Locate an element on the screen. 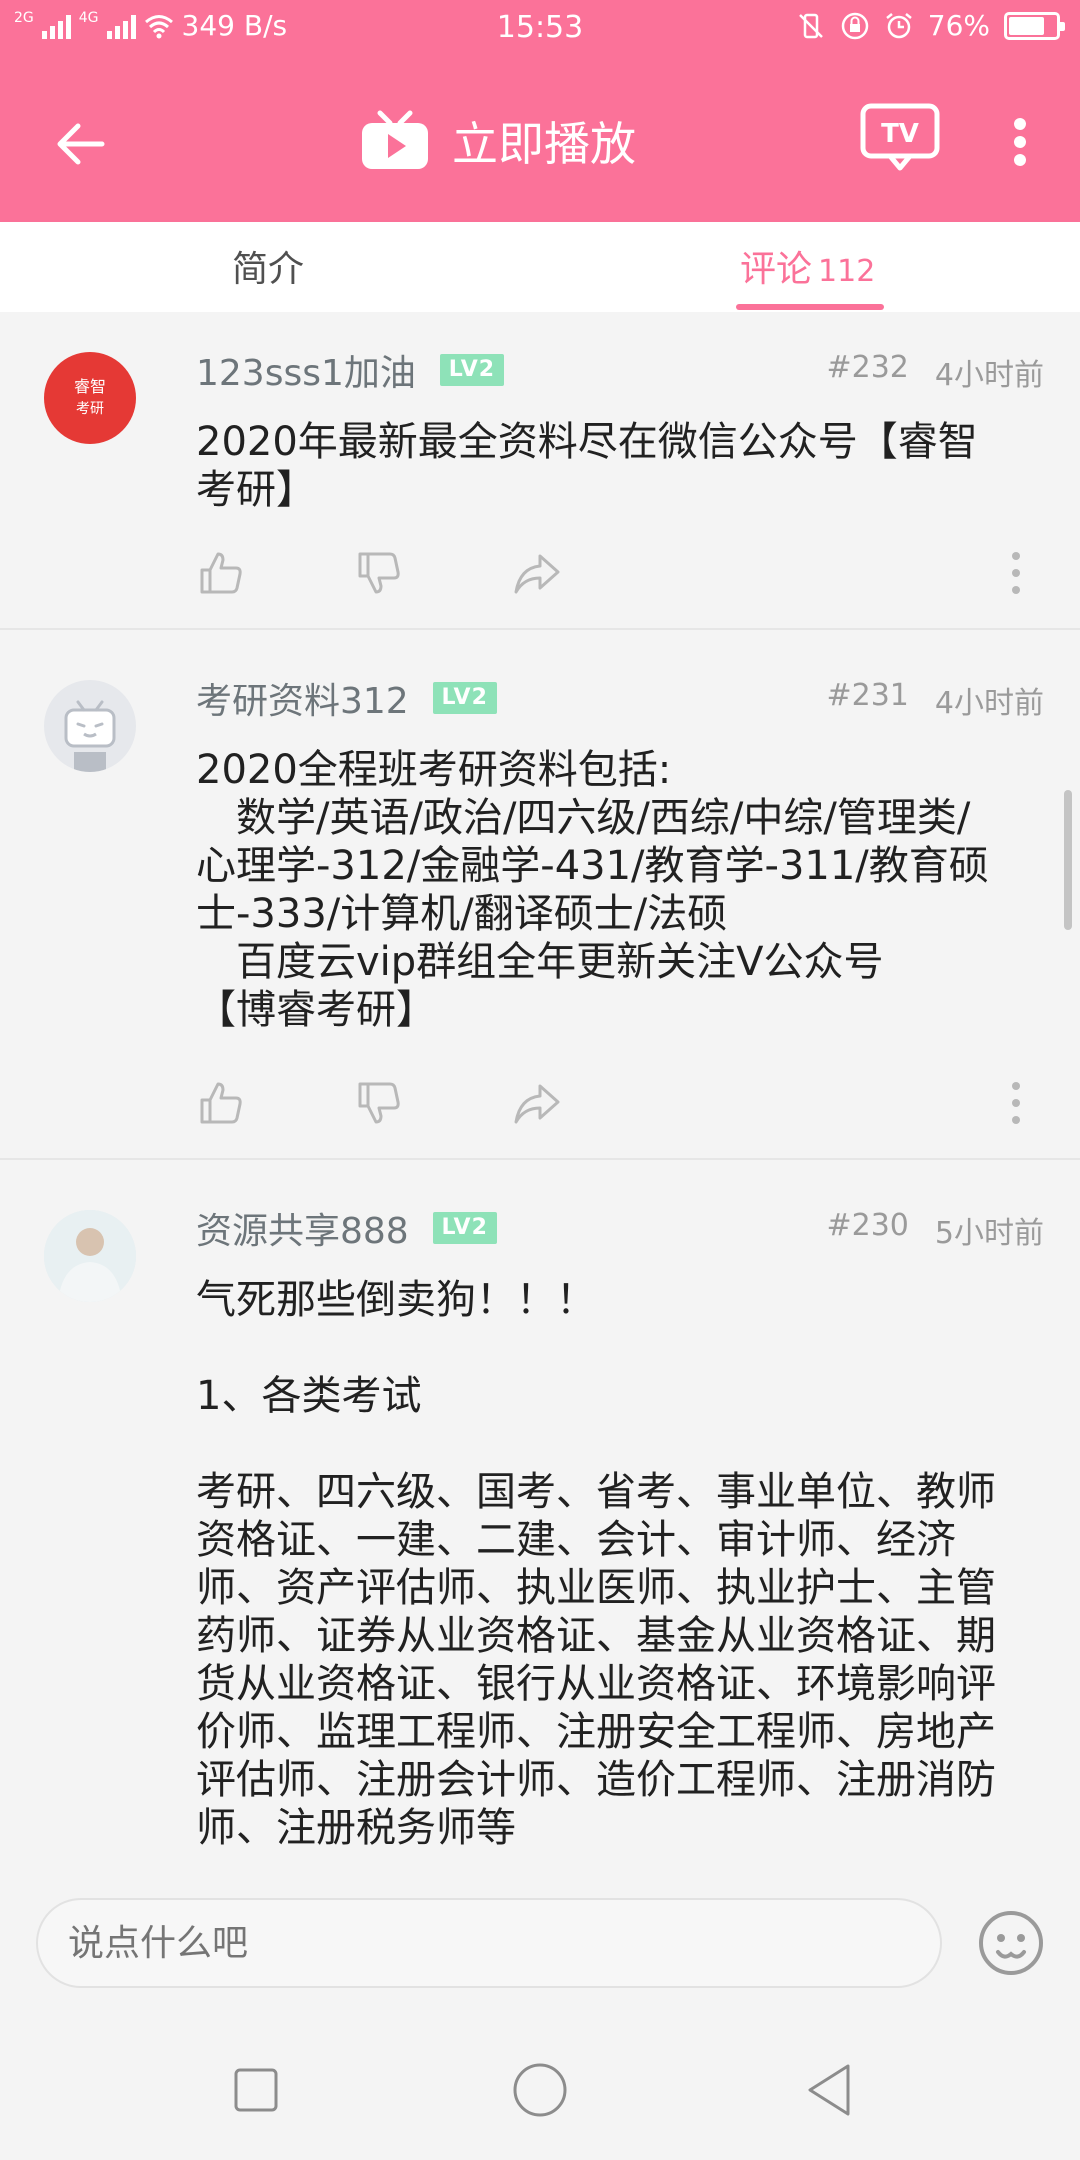 This screenshot has height=2160, width=1080. comment-line: 气死那些倒卖狗！！！ is located at coordinates (396, 1300).